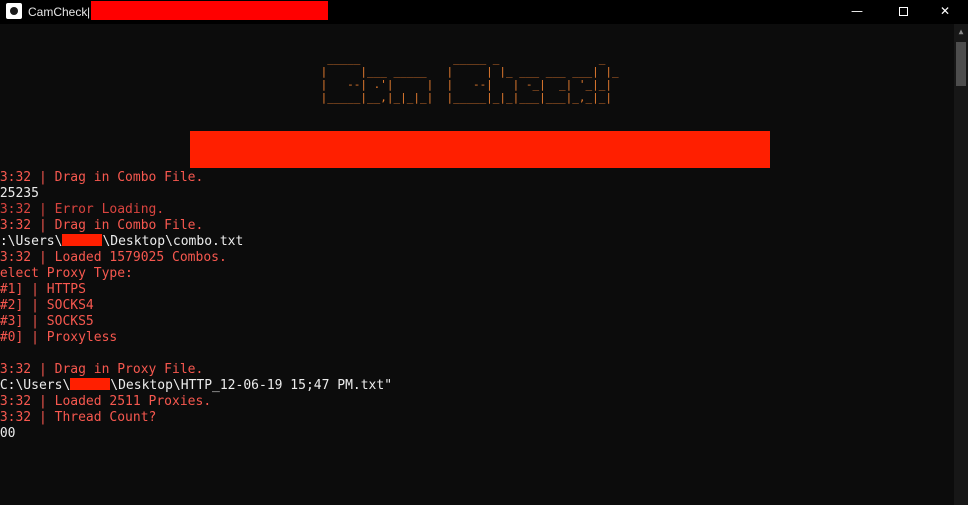 The width and height of the screenshot is (968, 505). I want to click on console-line: 03:32 | Loaded 2511 Proxies., so click(106, 401).